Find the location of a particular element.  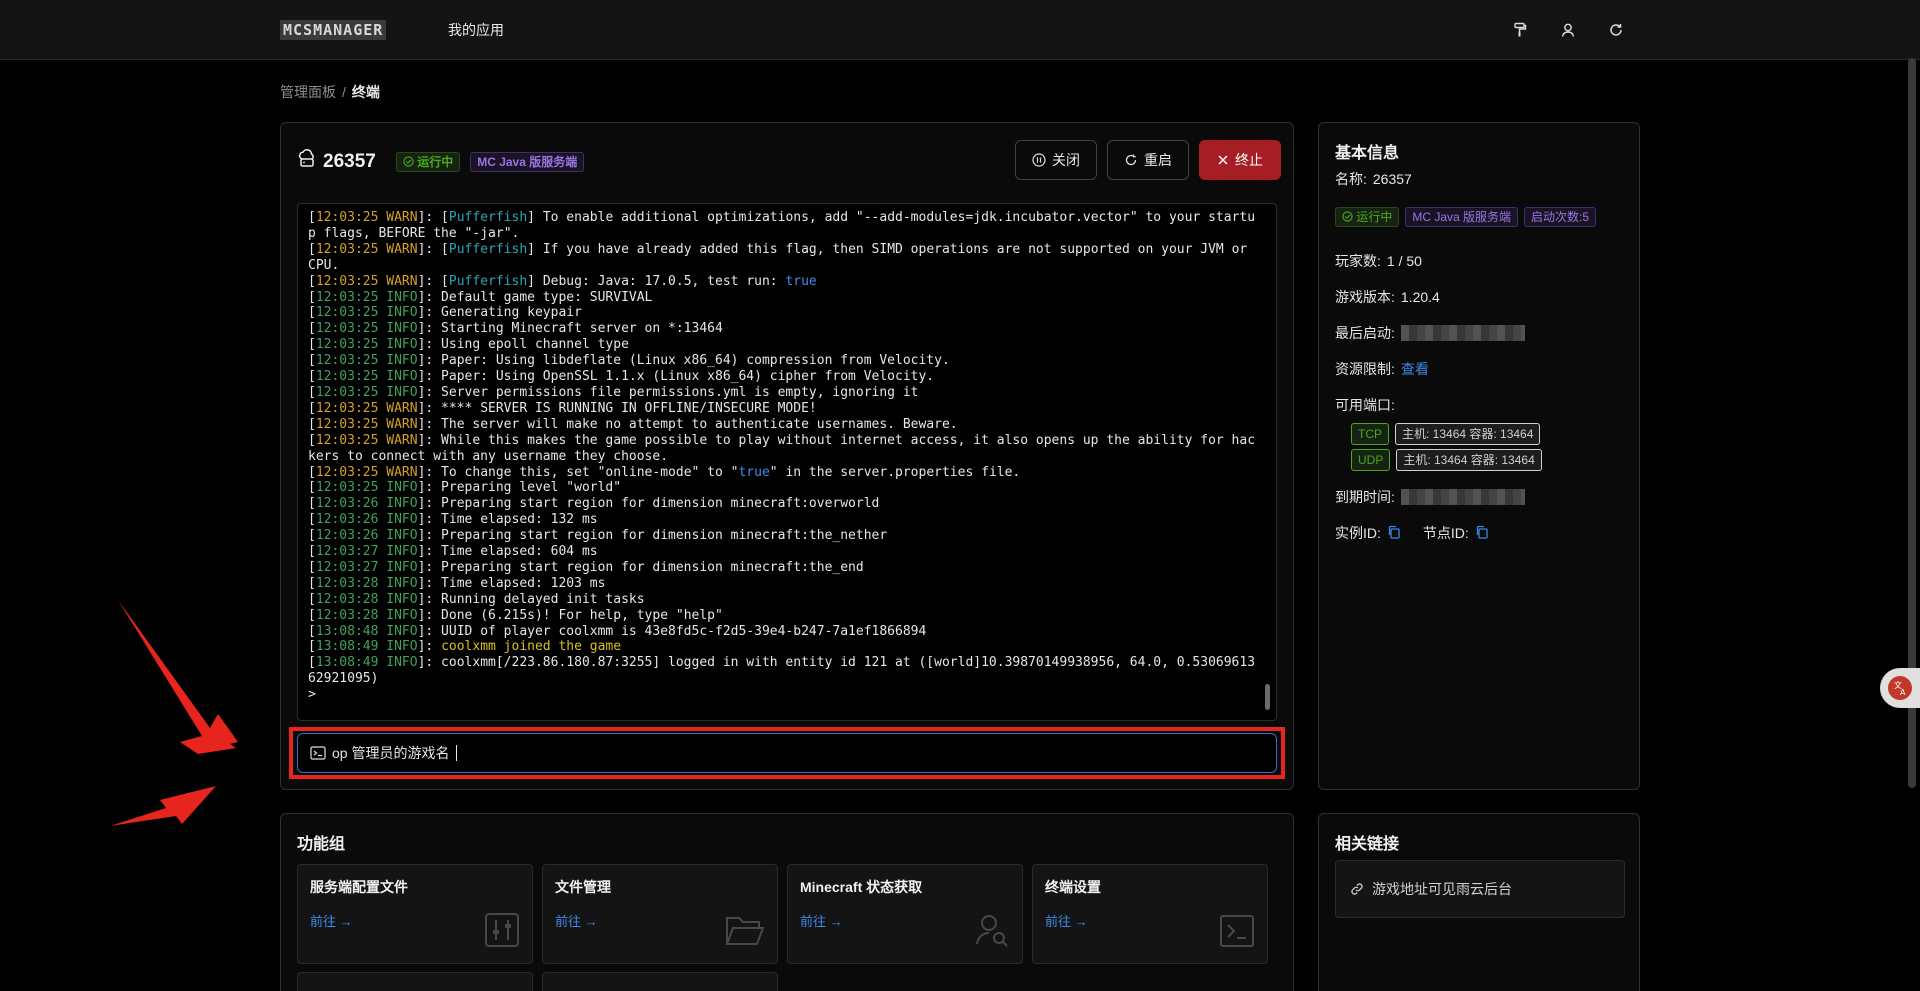

kill-button: 终止 is located at coordinates (1240, 160).